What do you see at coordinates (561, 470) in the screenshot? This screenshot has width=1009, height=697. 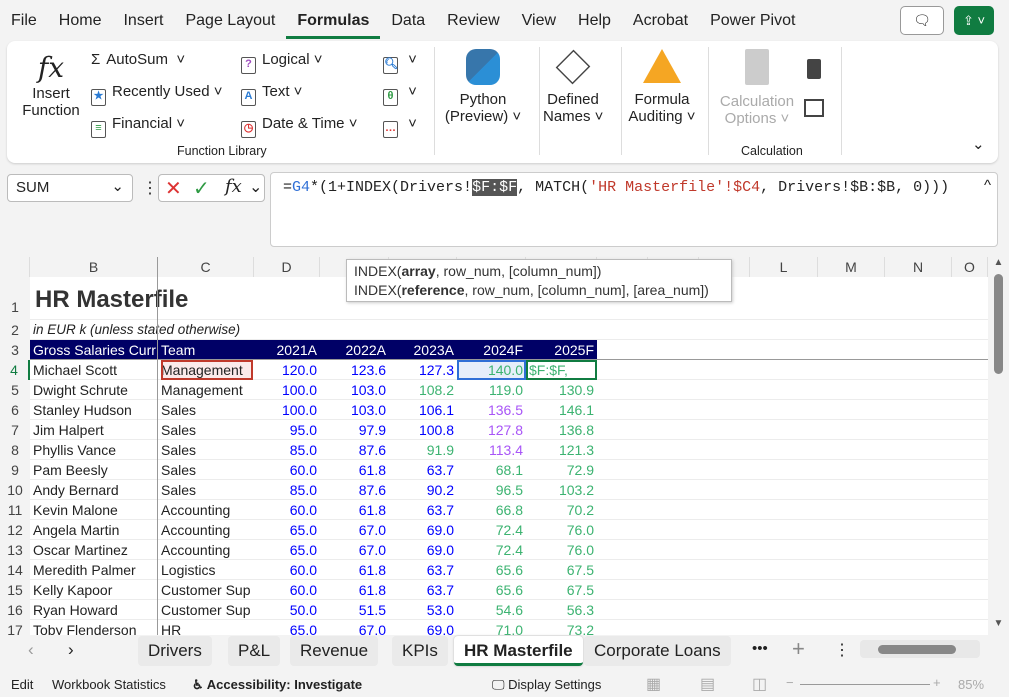 I see `value-cell: 72.9` at bounding box center [561, 470].